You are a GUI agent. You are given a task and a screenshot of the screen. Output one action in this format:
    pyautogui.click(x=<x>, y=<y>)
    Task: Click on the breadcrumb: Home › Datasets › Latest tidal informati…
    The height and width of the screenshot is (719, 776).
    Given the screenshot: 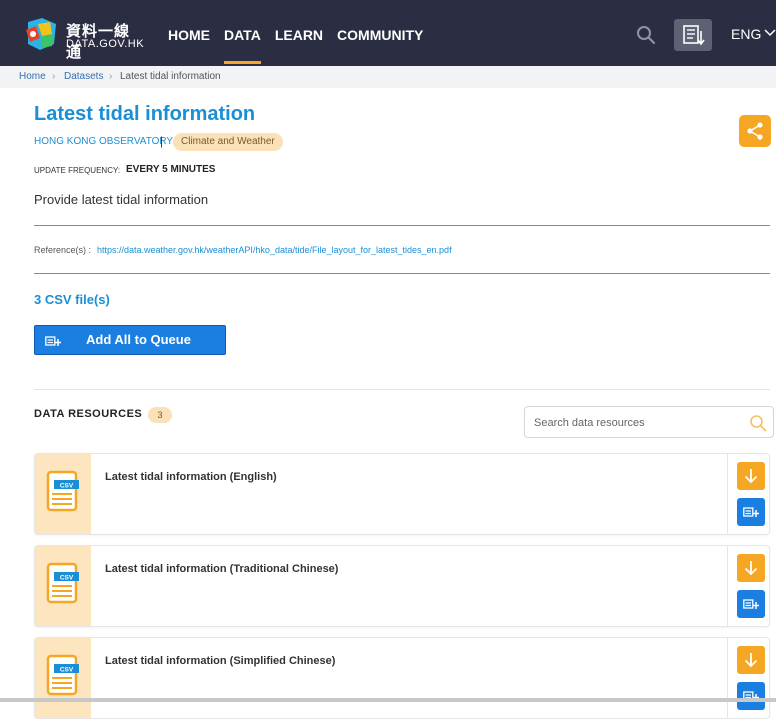 What is the action you would take?
    pyautogui.click(x=388, y=77)
    